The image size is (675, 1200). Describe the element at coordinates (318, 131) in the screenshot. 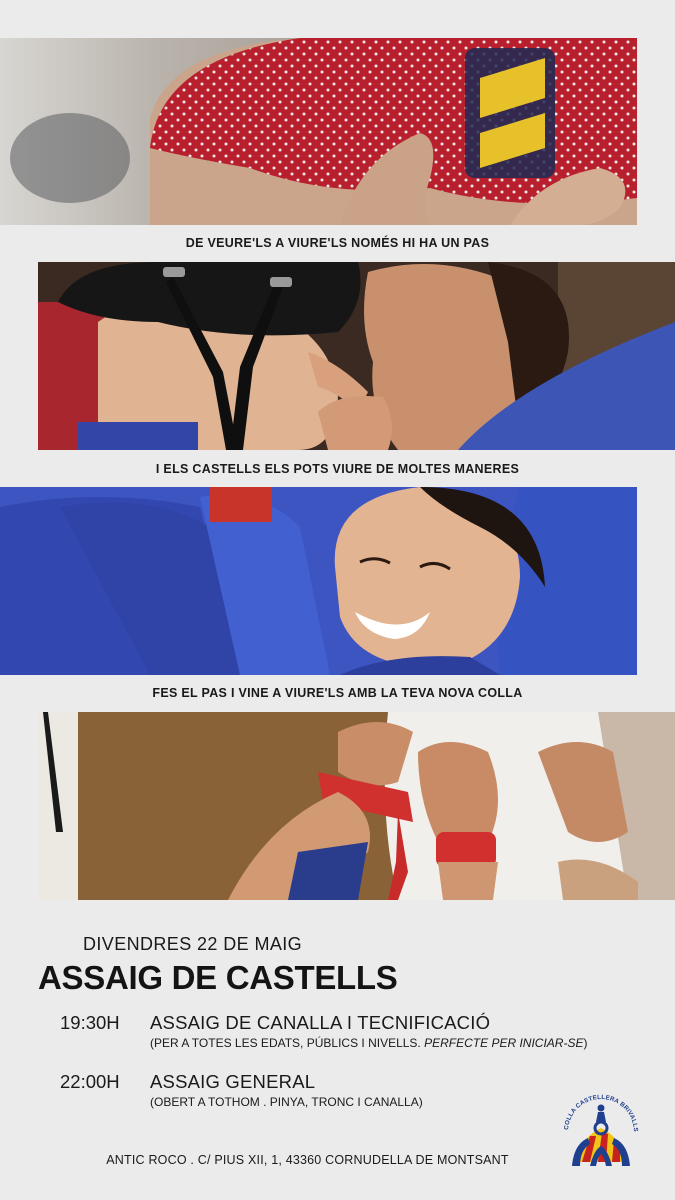

I see `photo-headscarf` at that location.